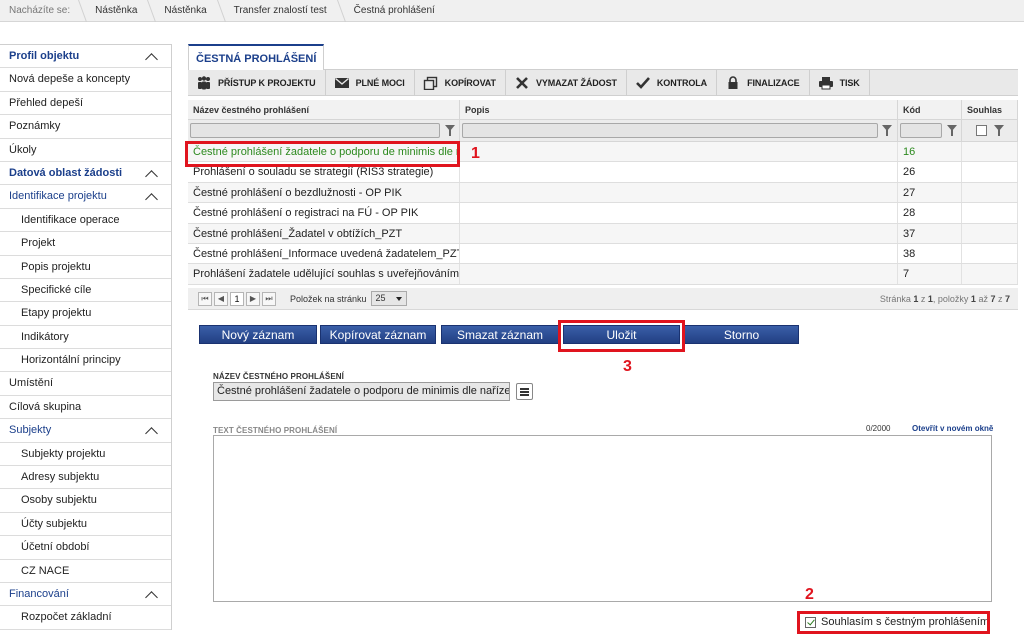  What do you see at coordinates (267, 82) in the screenshot?
I see `project-access-label: PŘÍSTUP K PROJEKTU` at bounding box center [267, 82].